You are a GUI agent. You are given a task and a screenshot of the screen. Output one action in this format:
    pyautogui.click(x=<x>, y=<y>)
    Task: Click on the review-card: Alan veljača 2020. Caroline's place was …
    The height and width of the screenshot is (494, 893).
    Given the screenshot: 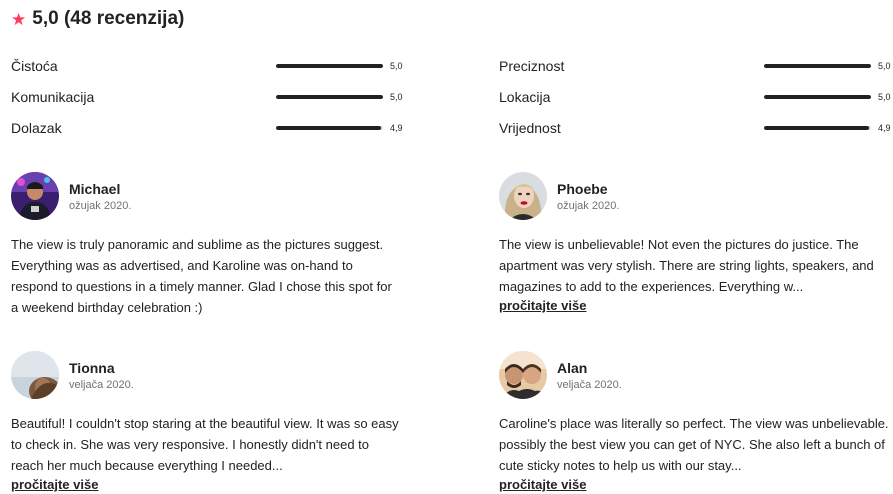 What is the action you would take?
    pyautogui.click(x=694, y=422)
    